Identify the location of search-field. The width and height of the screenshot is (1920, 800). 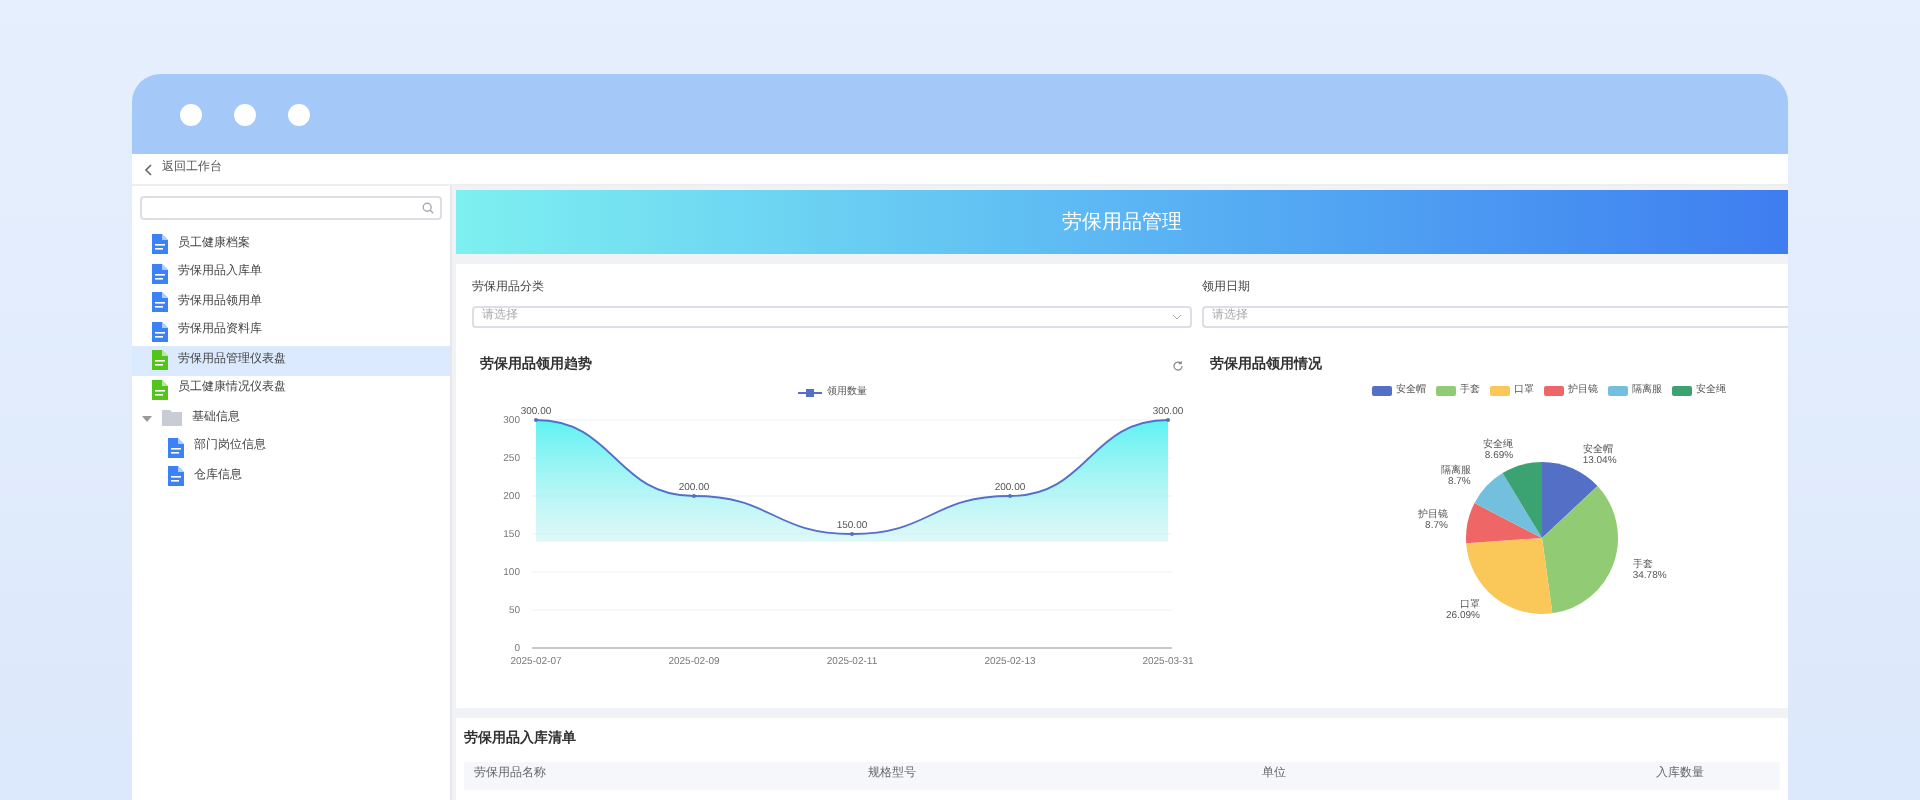
(291, 208).